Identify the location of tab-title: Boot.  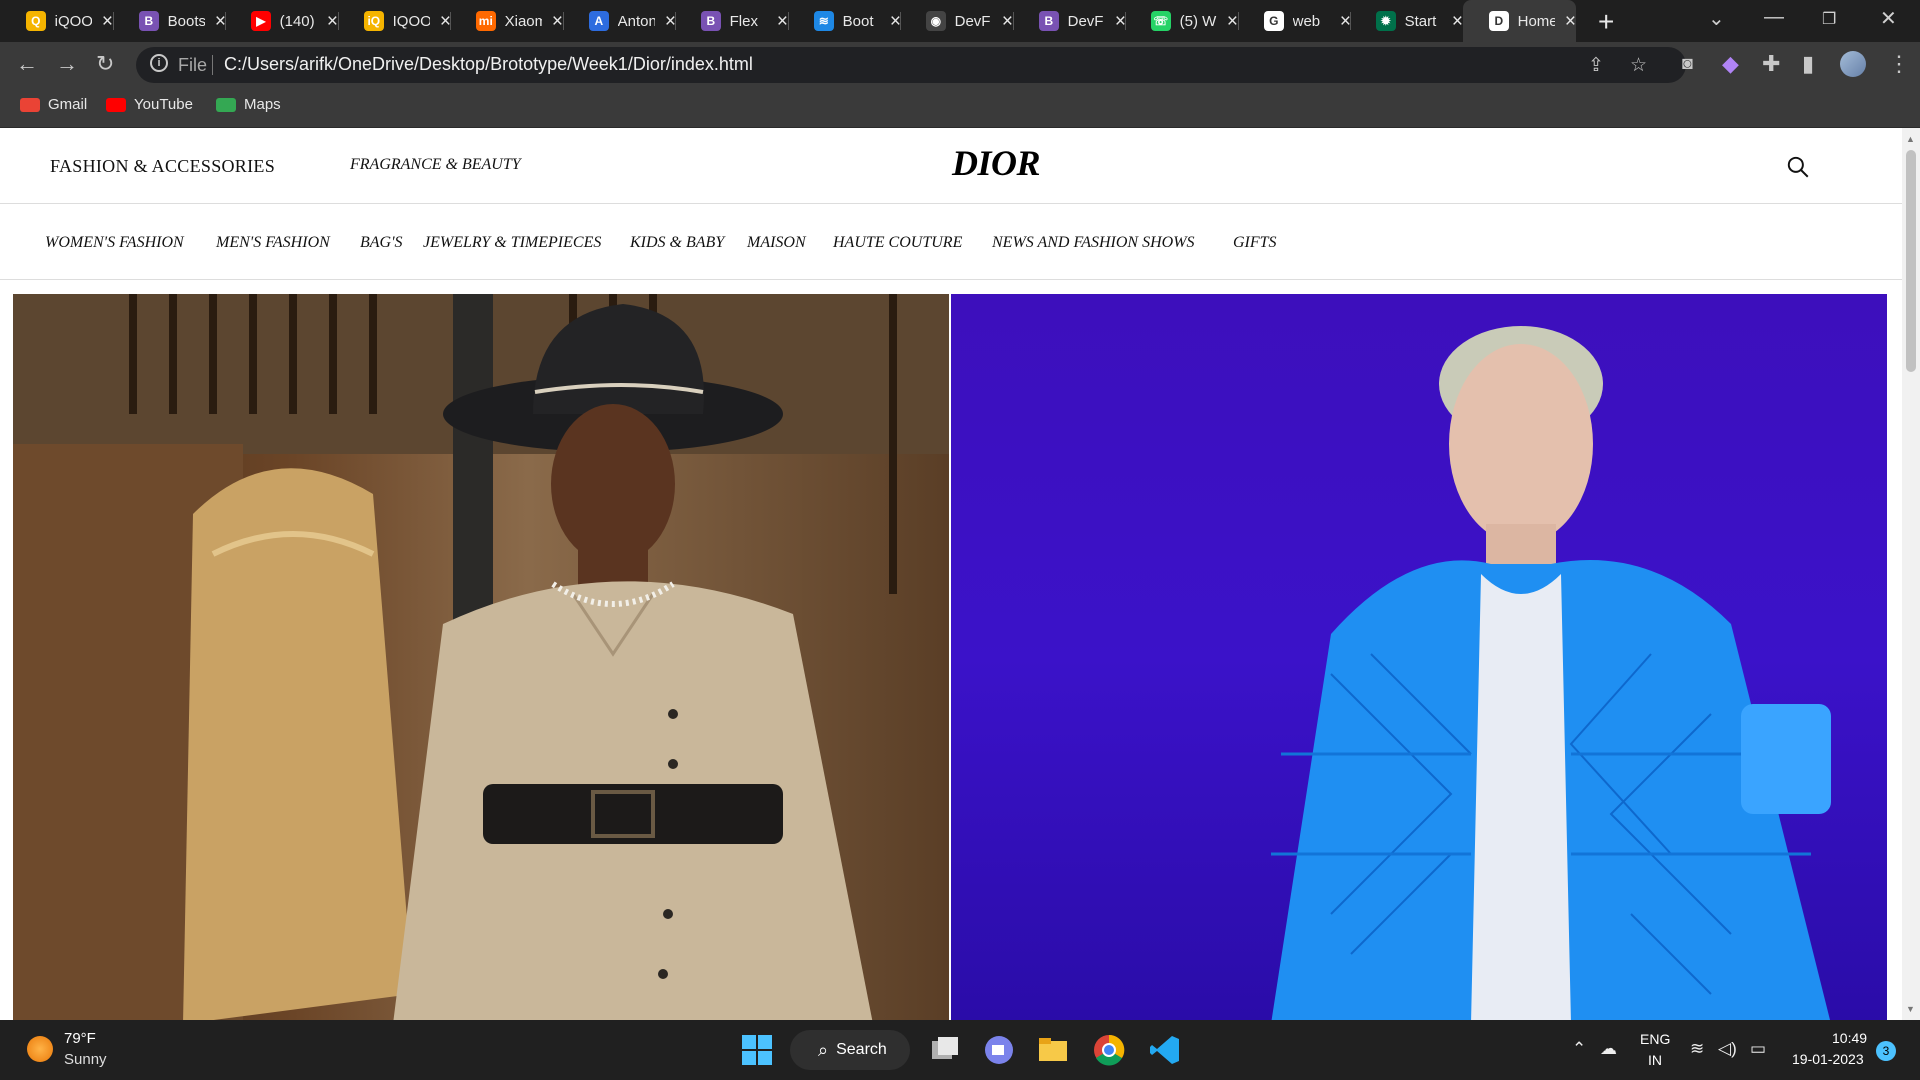
(858, 21).